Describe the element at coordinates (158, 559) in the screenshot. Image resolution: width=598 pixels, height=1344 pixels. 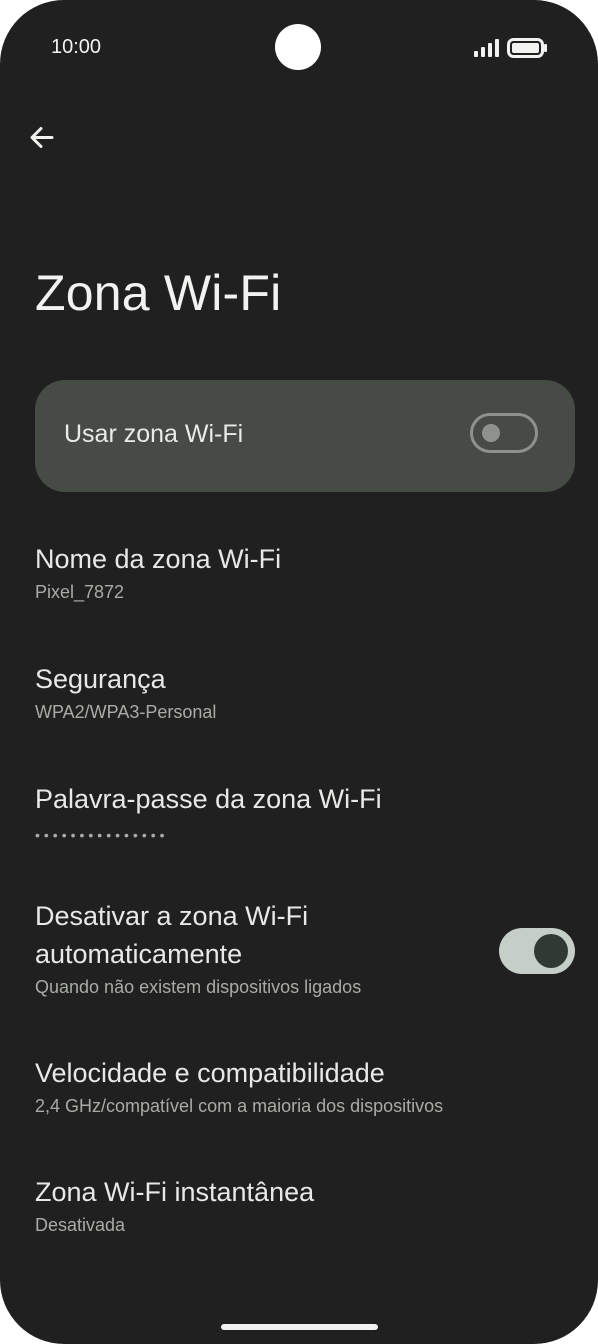
I see `item-title: Nome da zona Wi-Fi` at that location.